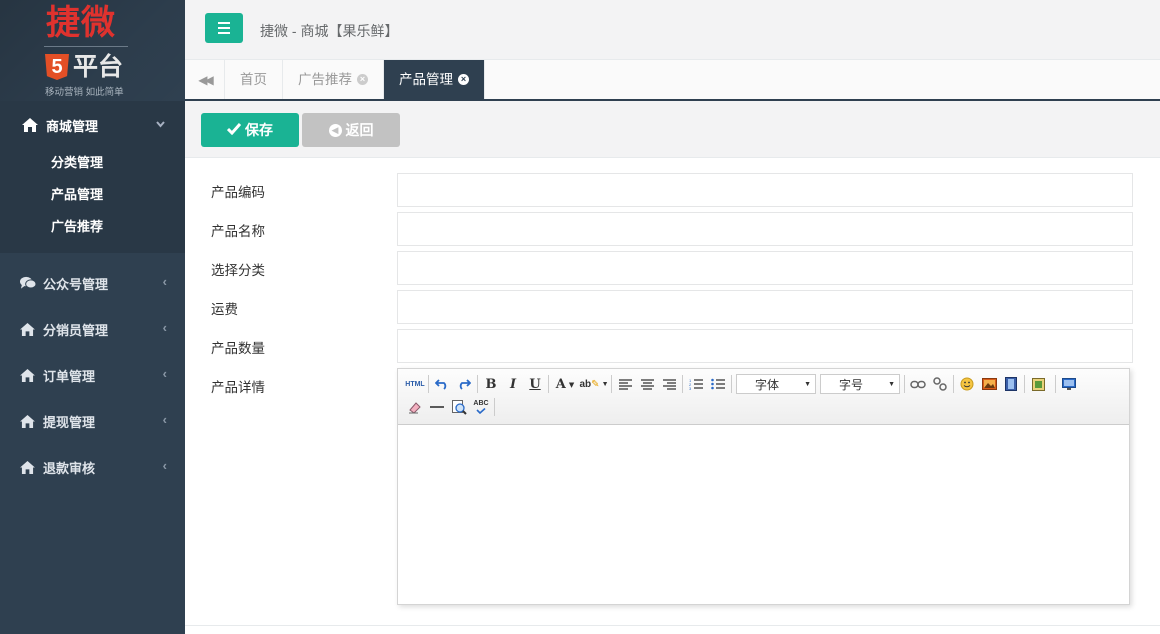 The height and width of the screenshot is (634, 1160). Describe the element at coordinates (86, 46) in the screenshot. I see `logo-divider` at that location.